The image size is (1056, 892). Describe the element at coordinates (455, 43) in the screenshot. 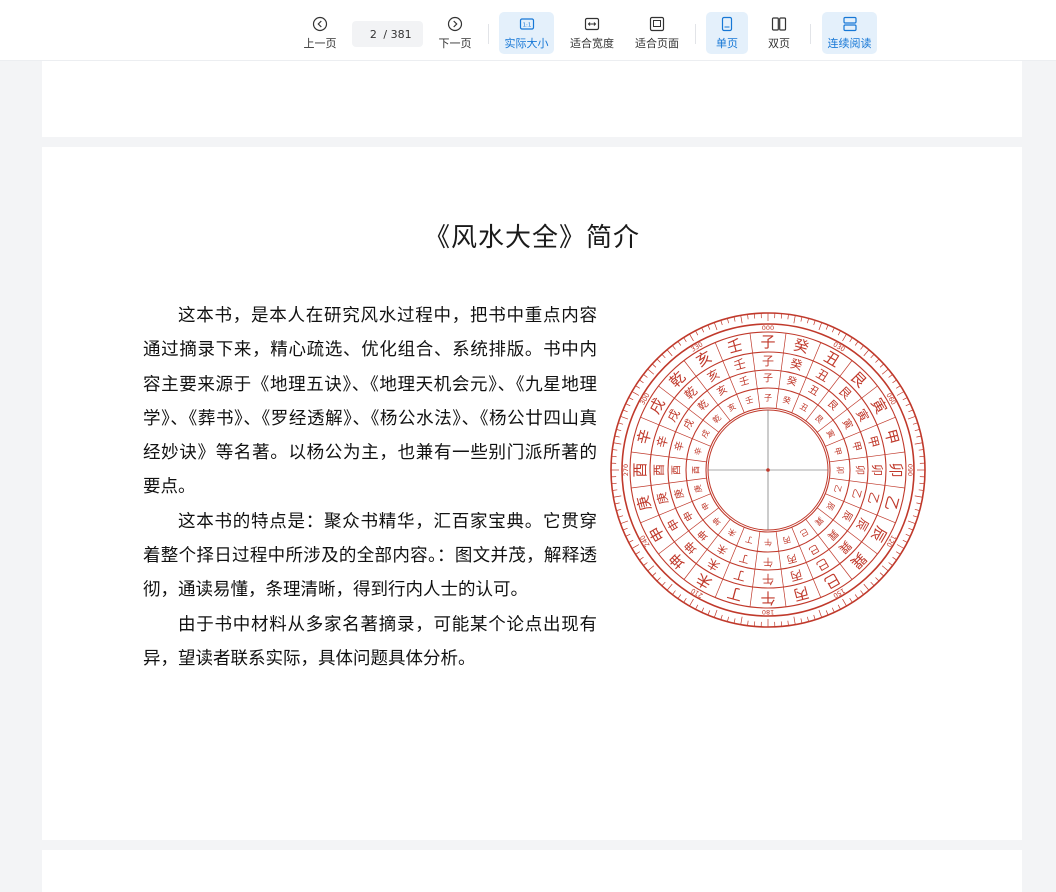

I see `next-page-label: 下一页` at that location.